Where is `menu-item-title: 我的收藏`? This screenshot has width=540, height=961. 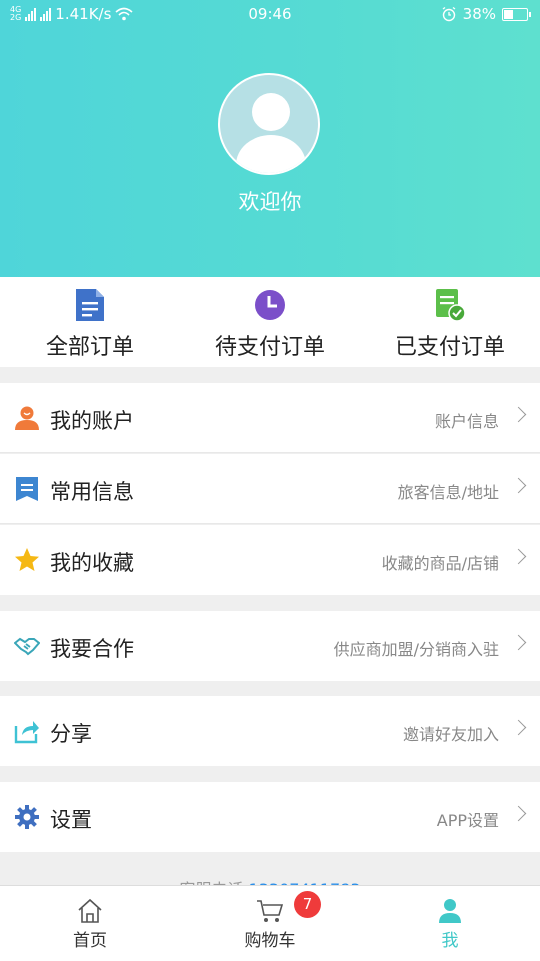 menu-item-title: 我的收藏 is located at coordinates (92, 563).